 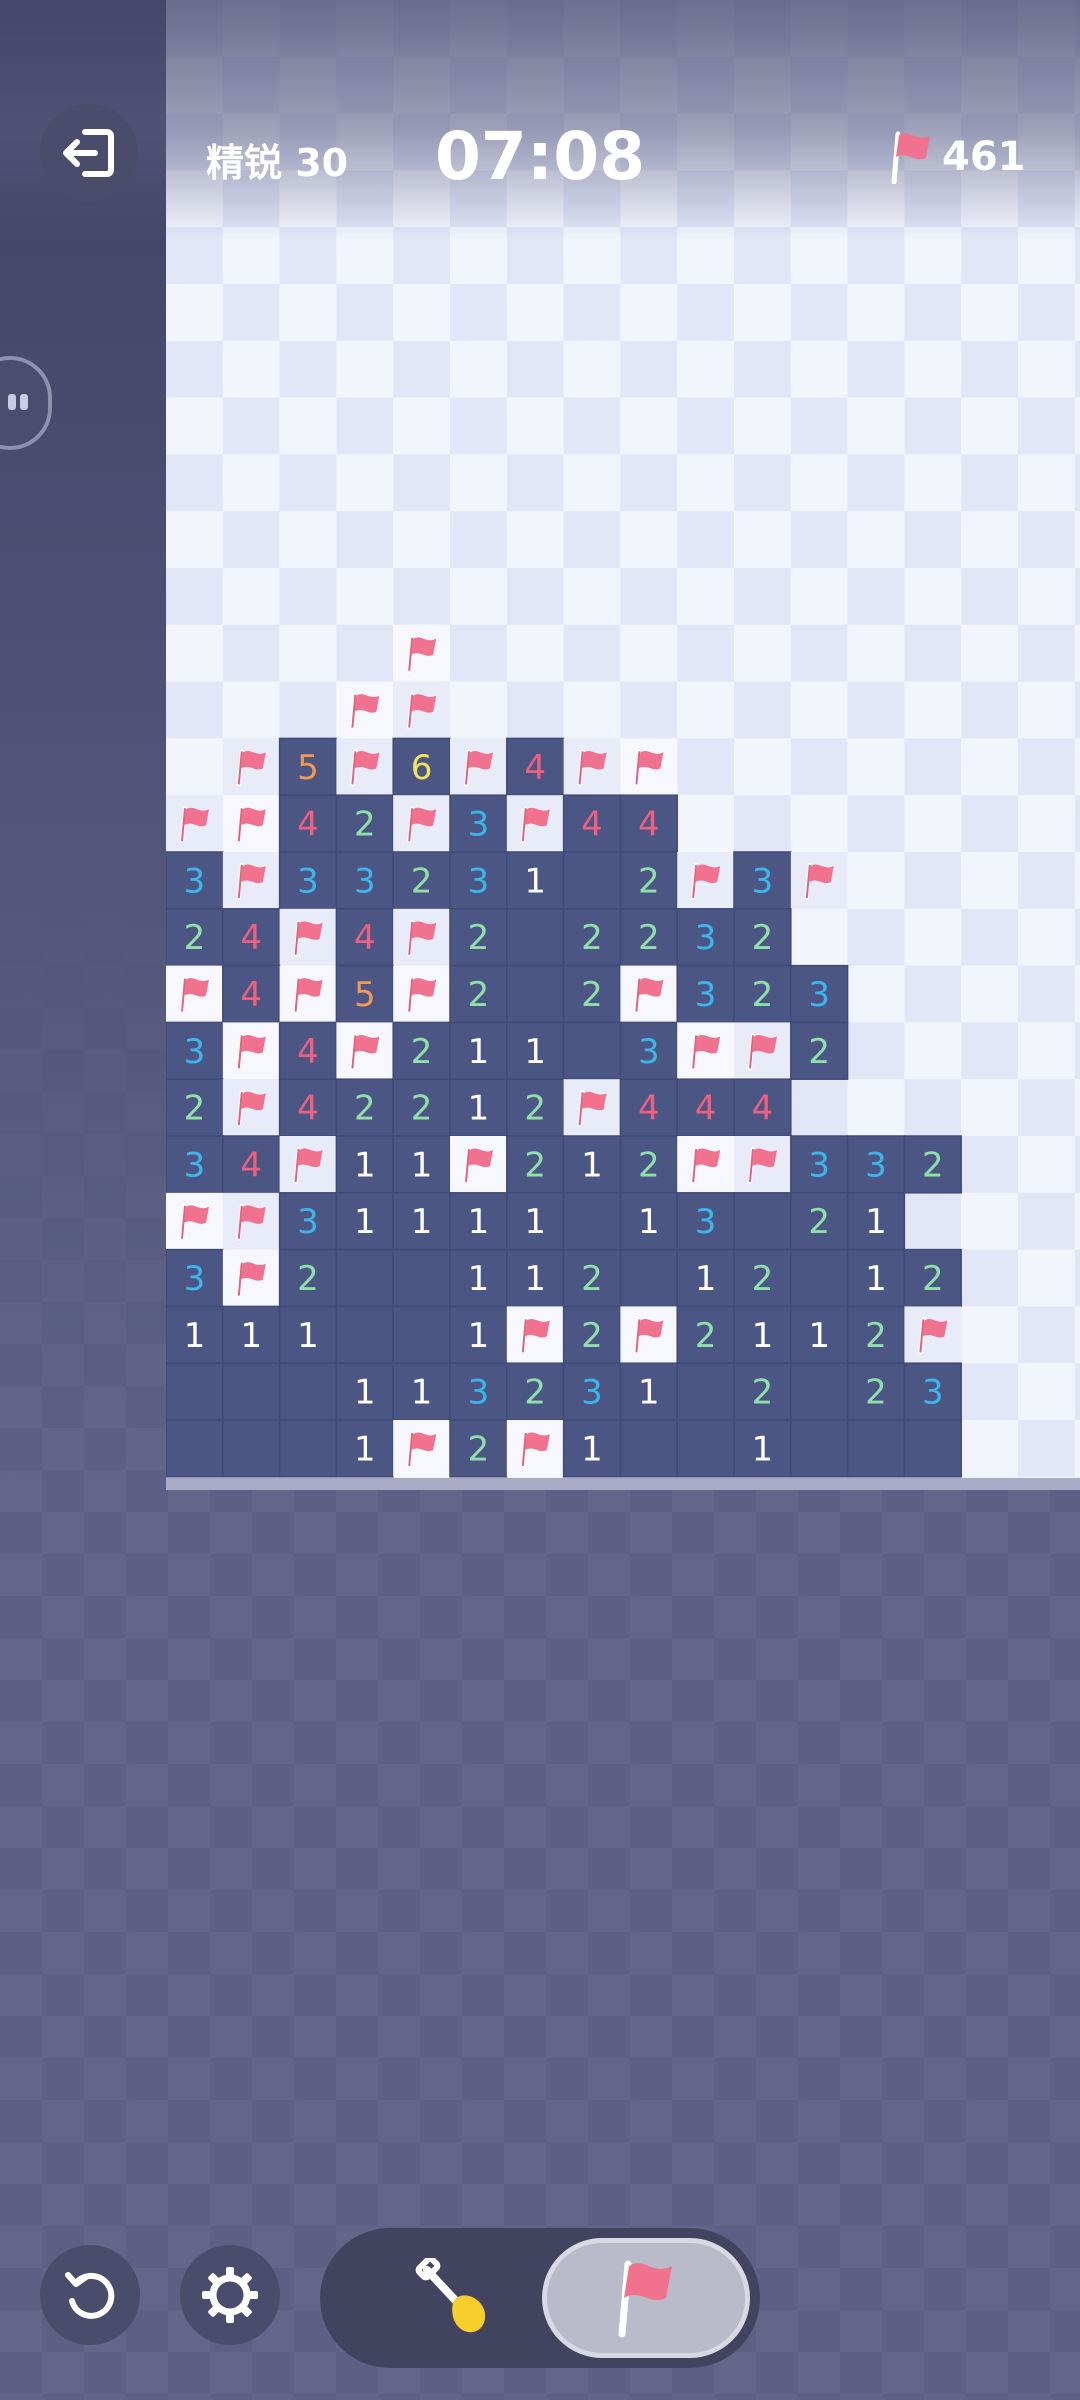 What do you see at coordinates (646, 2298) in the screenshot?
I see `flag-mode-button` at bounding box center [646, 2298].